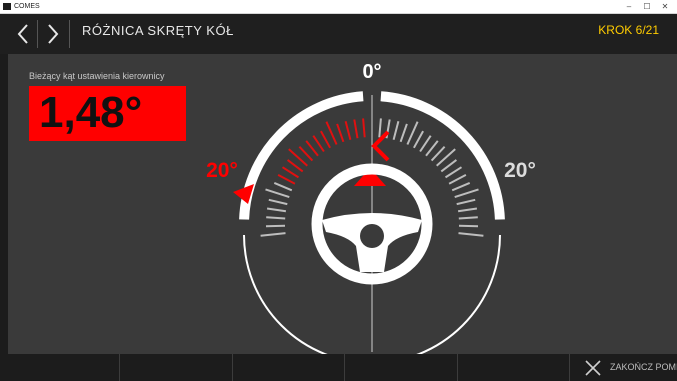 Image resolution: width=677 pixels, height=381 pixels. I want to click on app-icon, so click(7, 6).